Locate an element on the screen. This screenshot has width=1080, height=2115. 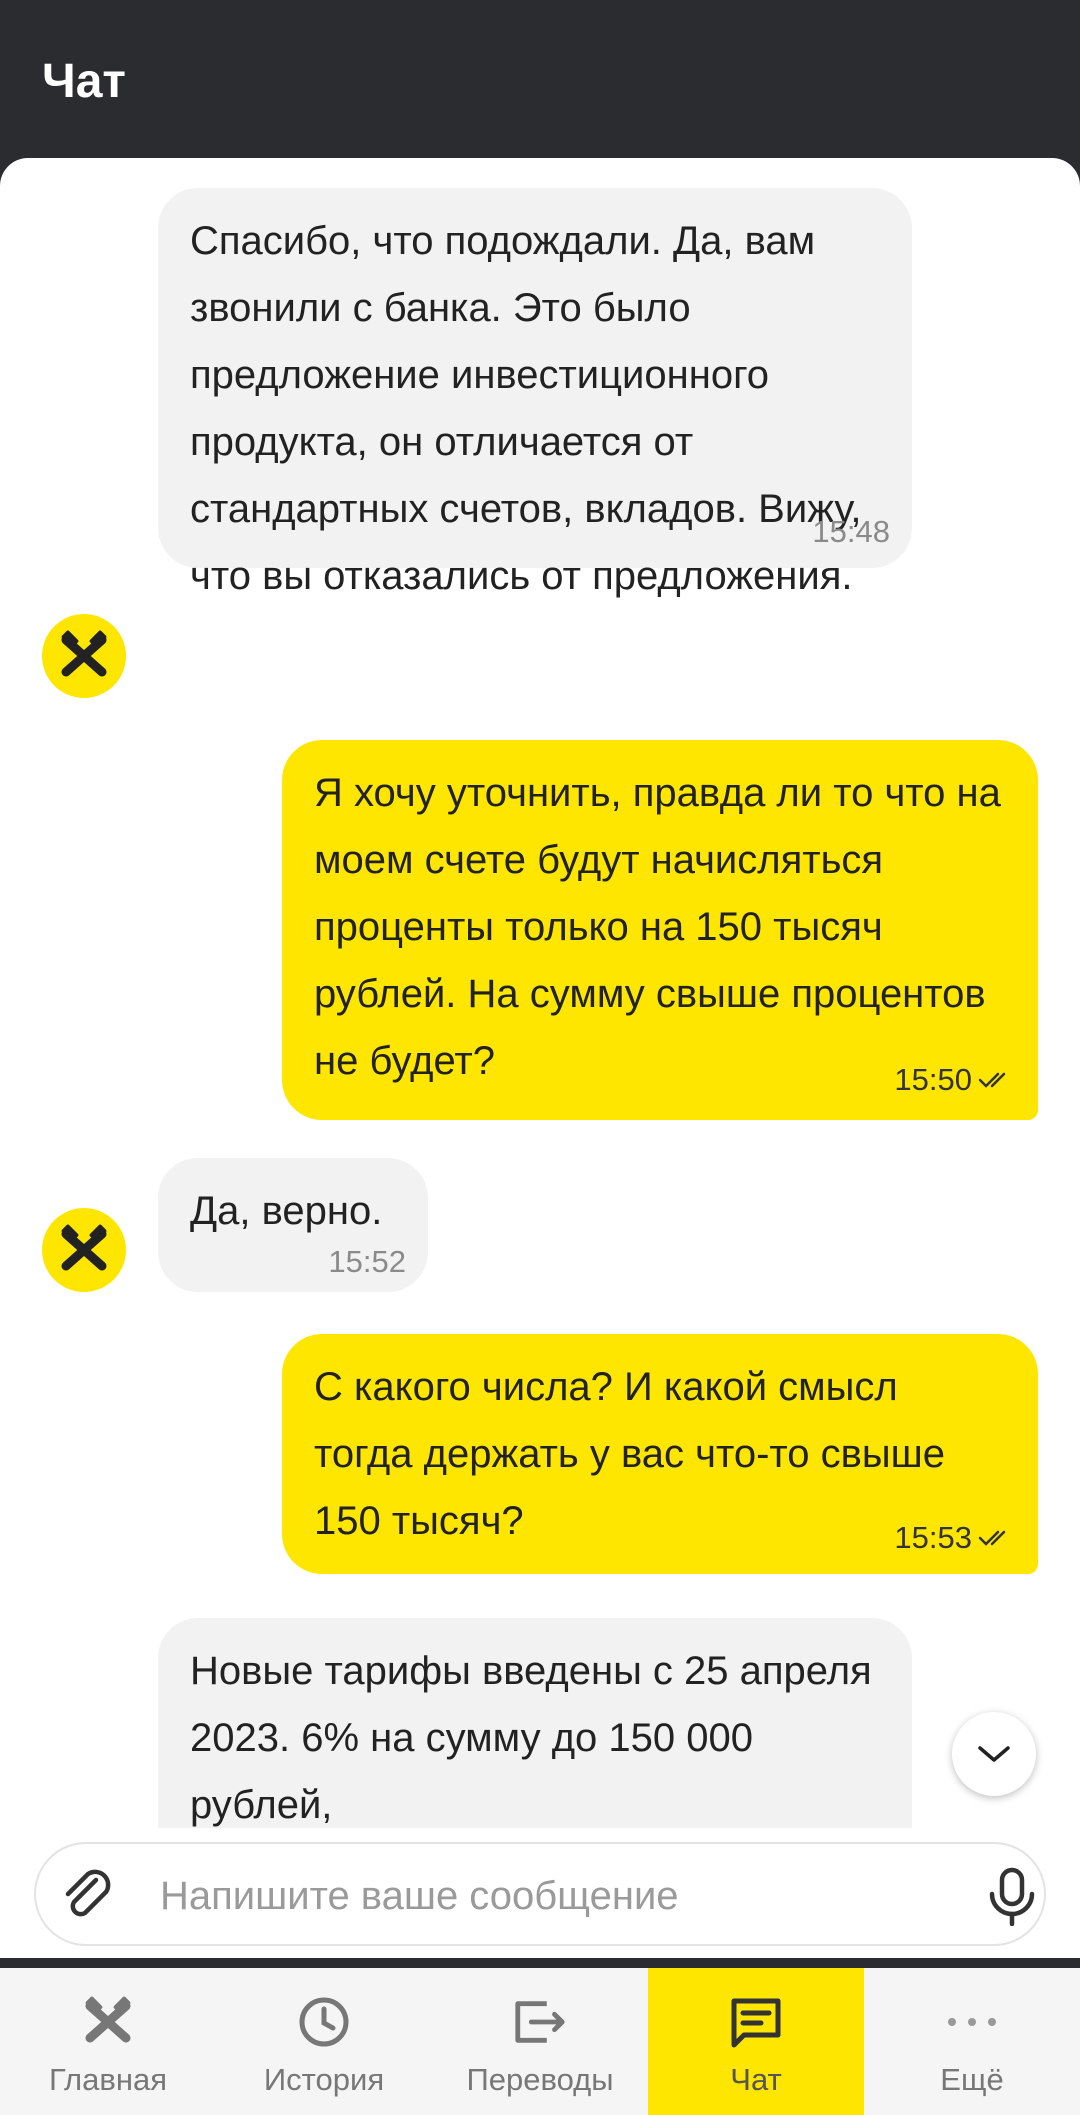
message-input is located at coordinates (570, 1896).